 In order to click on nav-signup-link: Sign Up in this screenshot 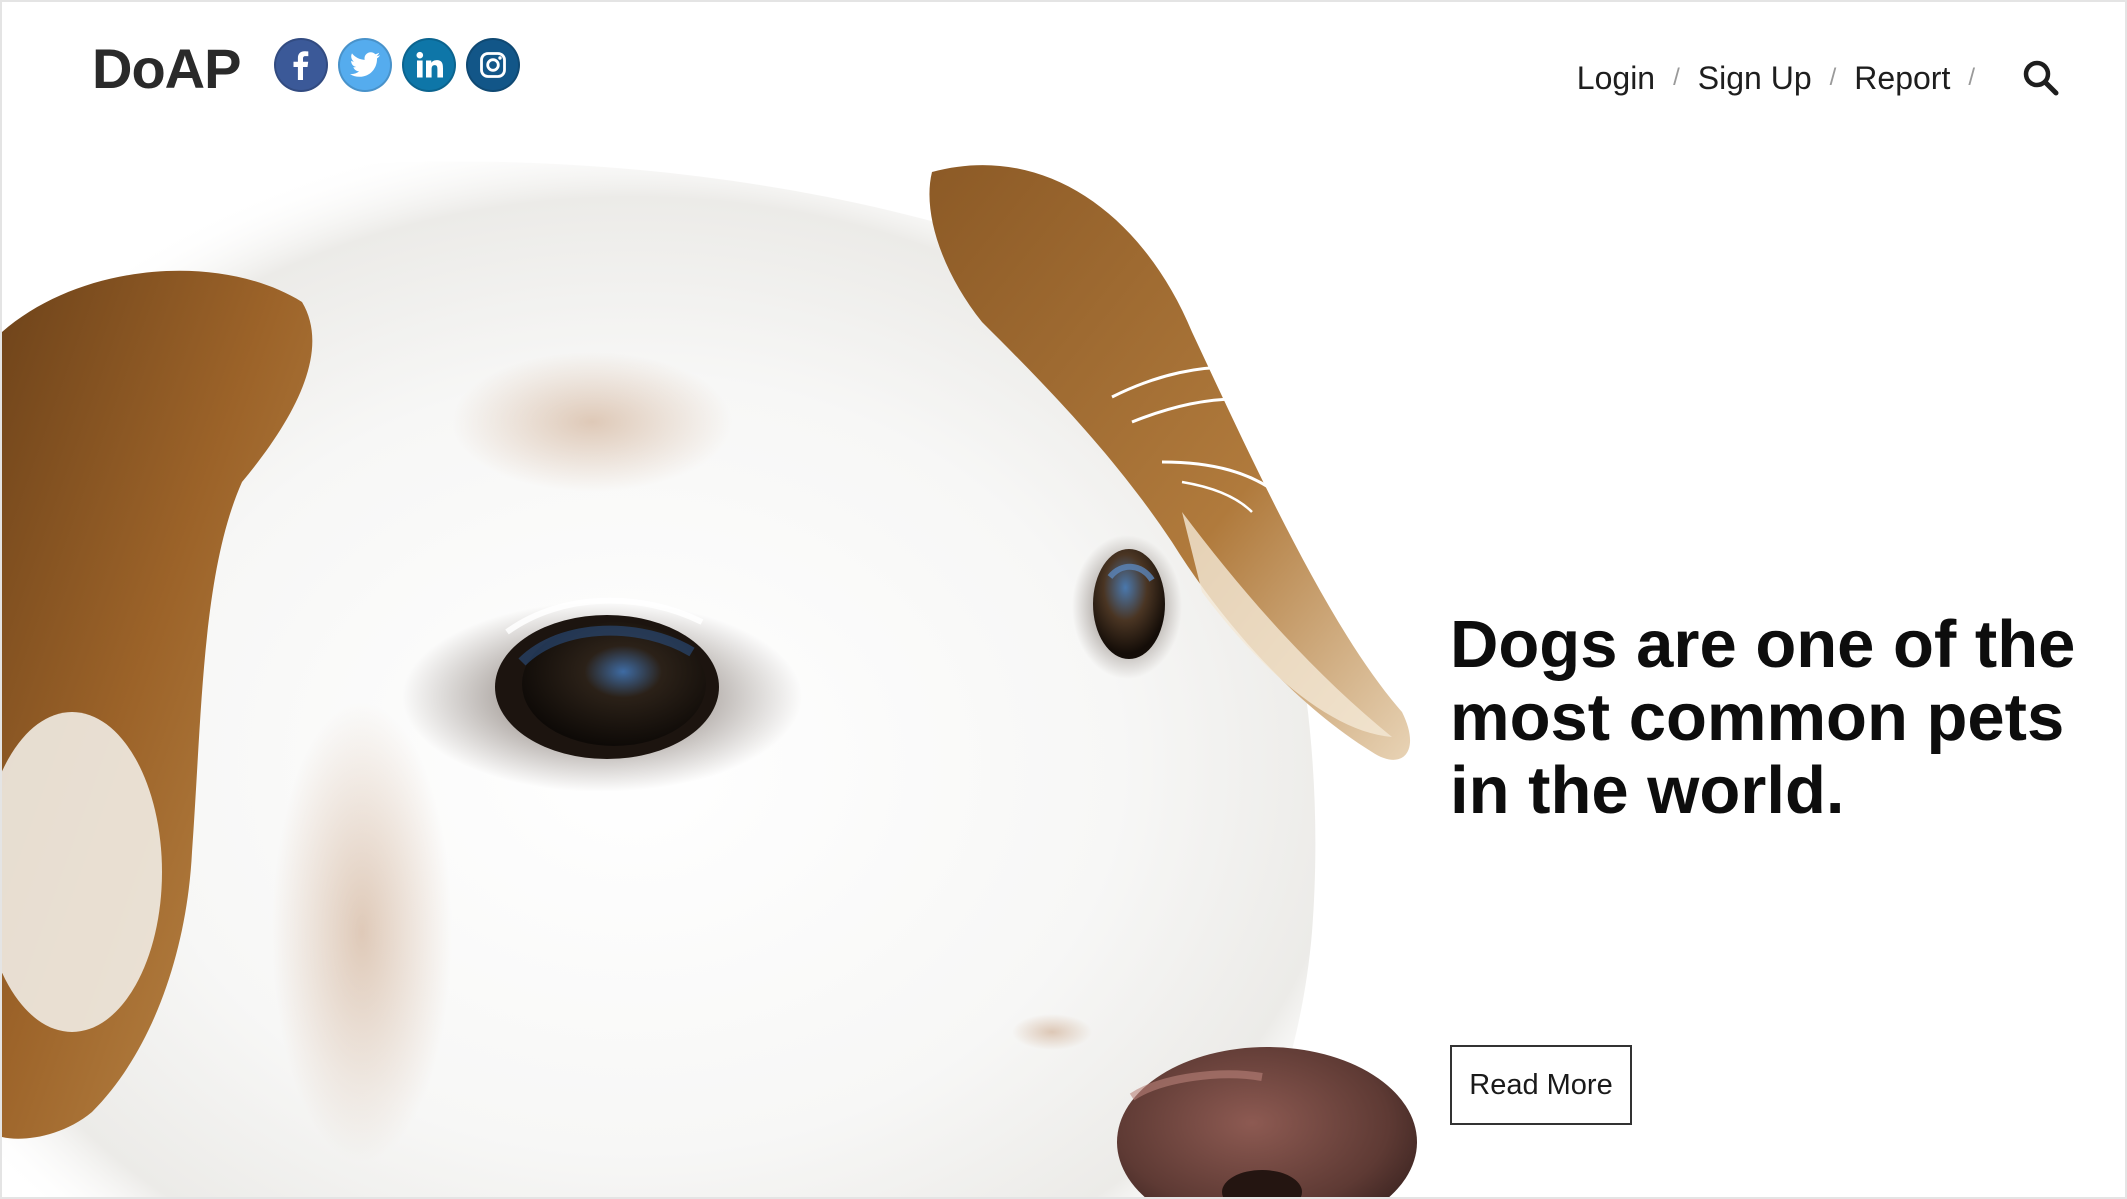, I will do `click(1755, 78)`.